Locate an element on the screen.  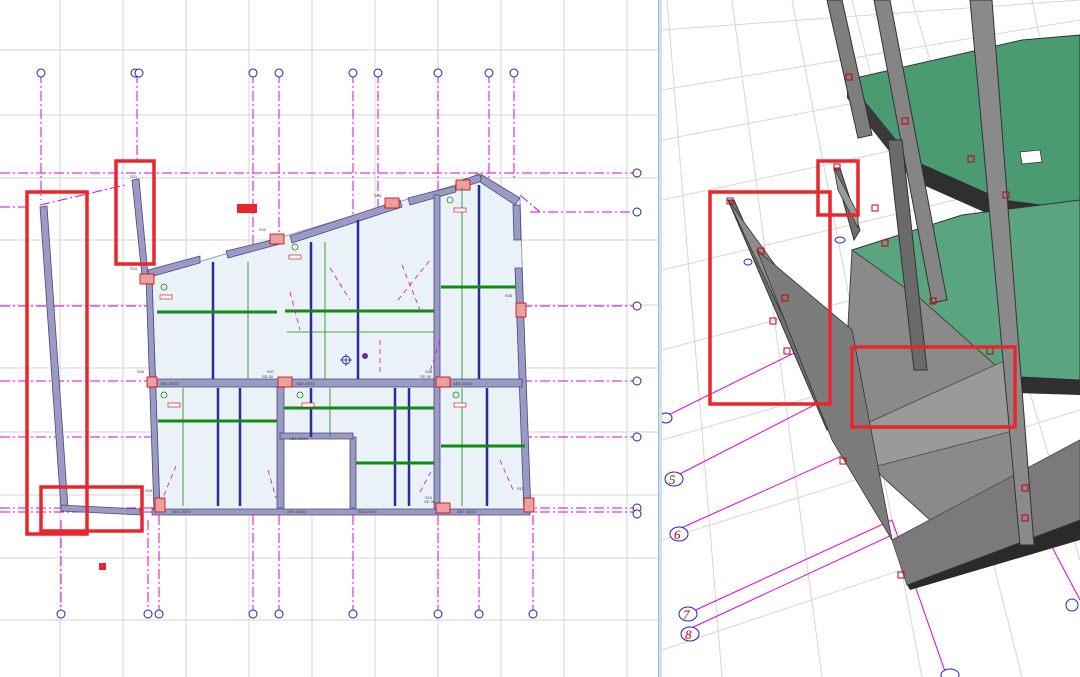
label-b1: AB1 25/50 is located at coordinates (169, 383).